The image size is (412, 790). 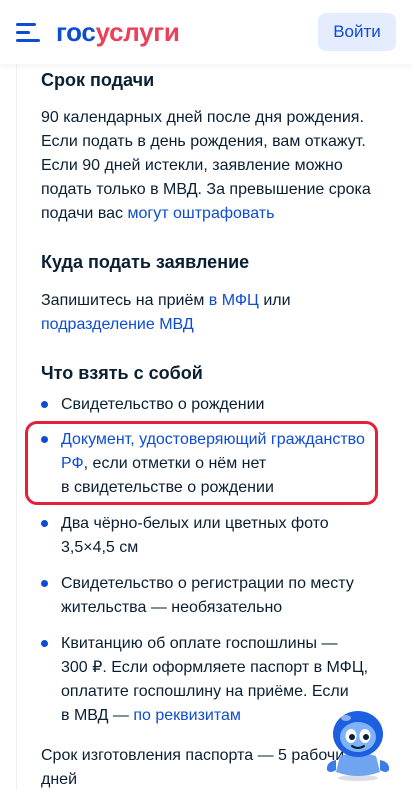 I want to click on where-title: Куда подать заявление, so click(x=145, y=262).